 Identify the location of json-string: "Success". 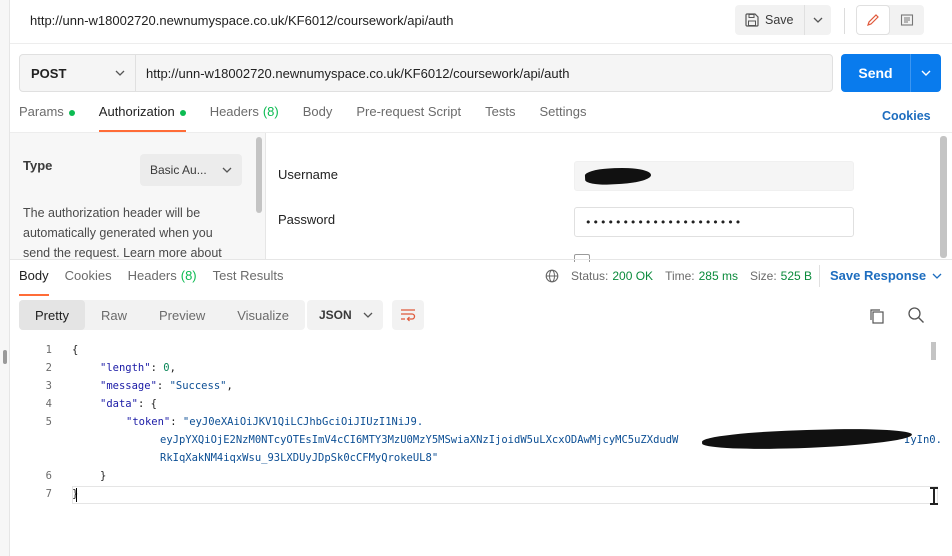
(198, 386).